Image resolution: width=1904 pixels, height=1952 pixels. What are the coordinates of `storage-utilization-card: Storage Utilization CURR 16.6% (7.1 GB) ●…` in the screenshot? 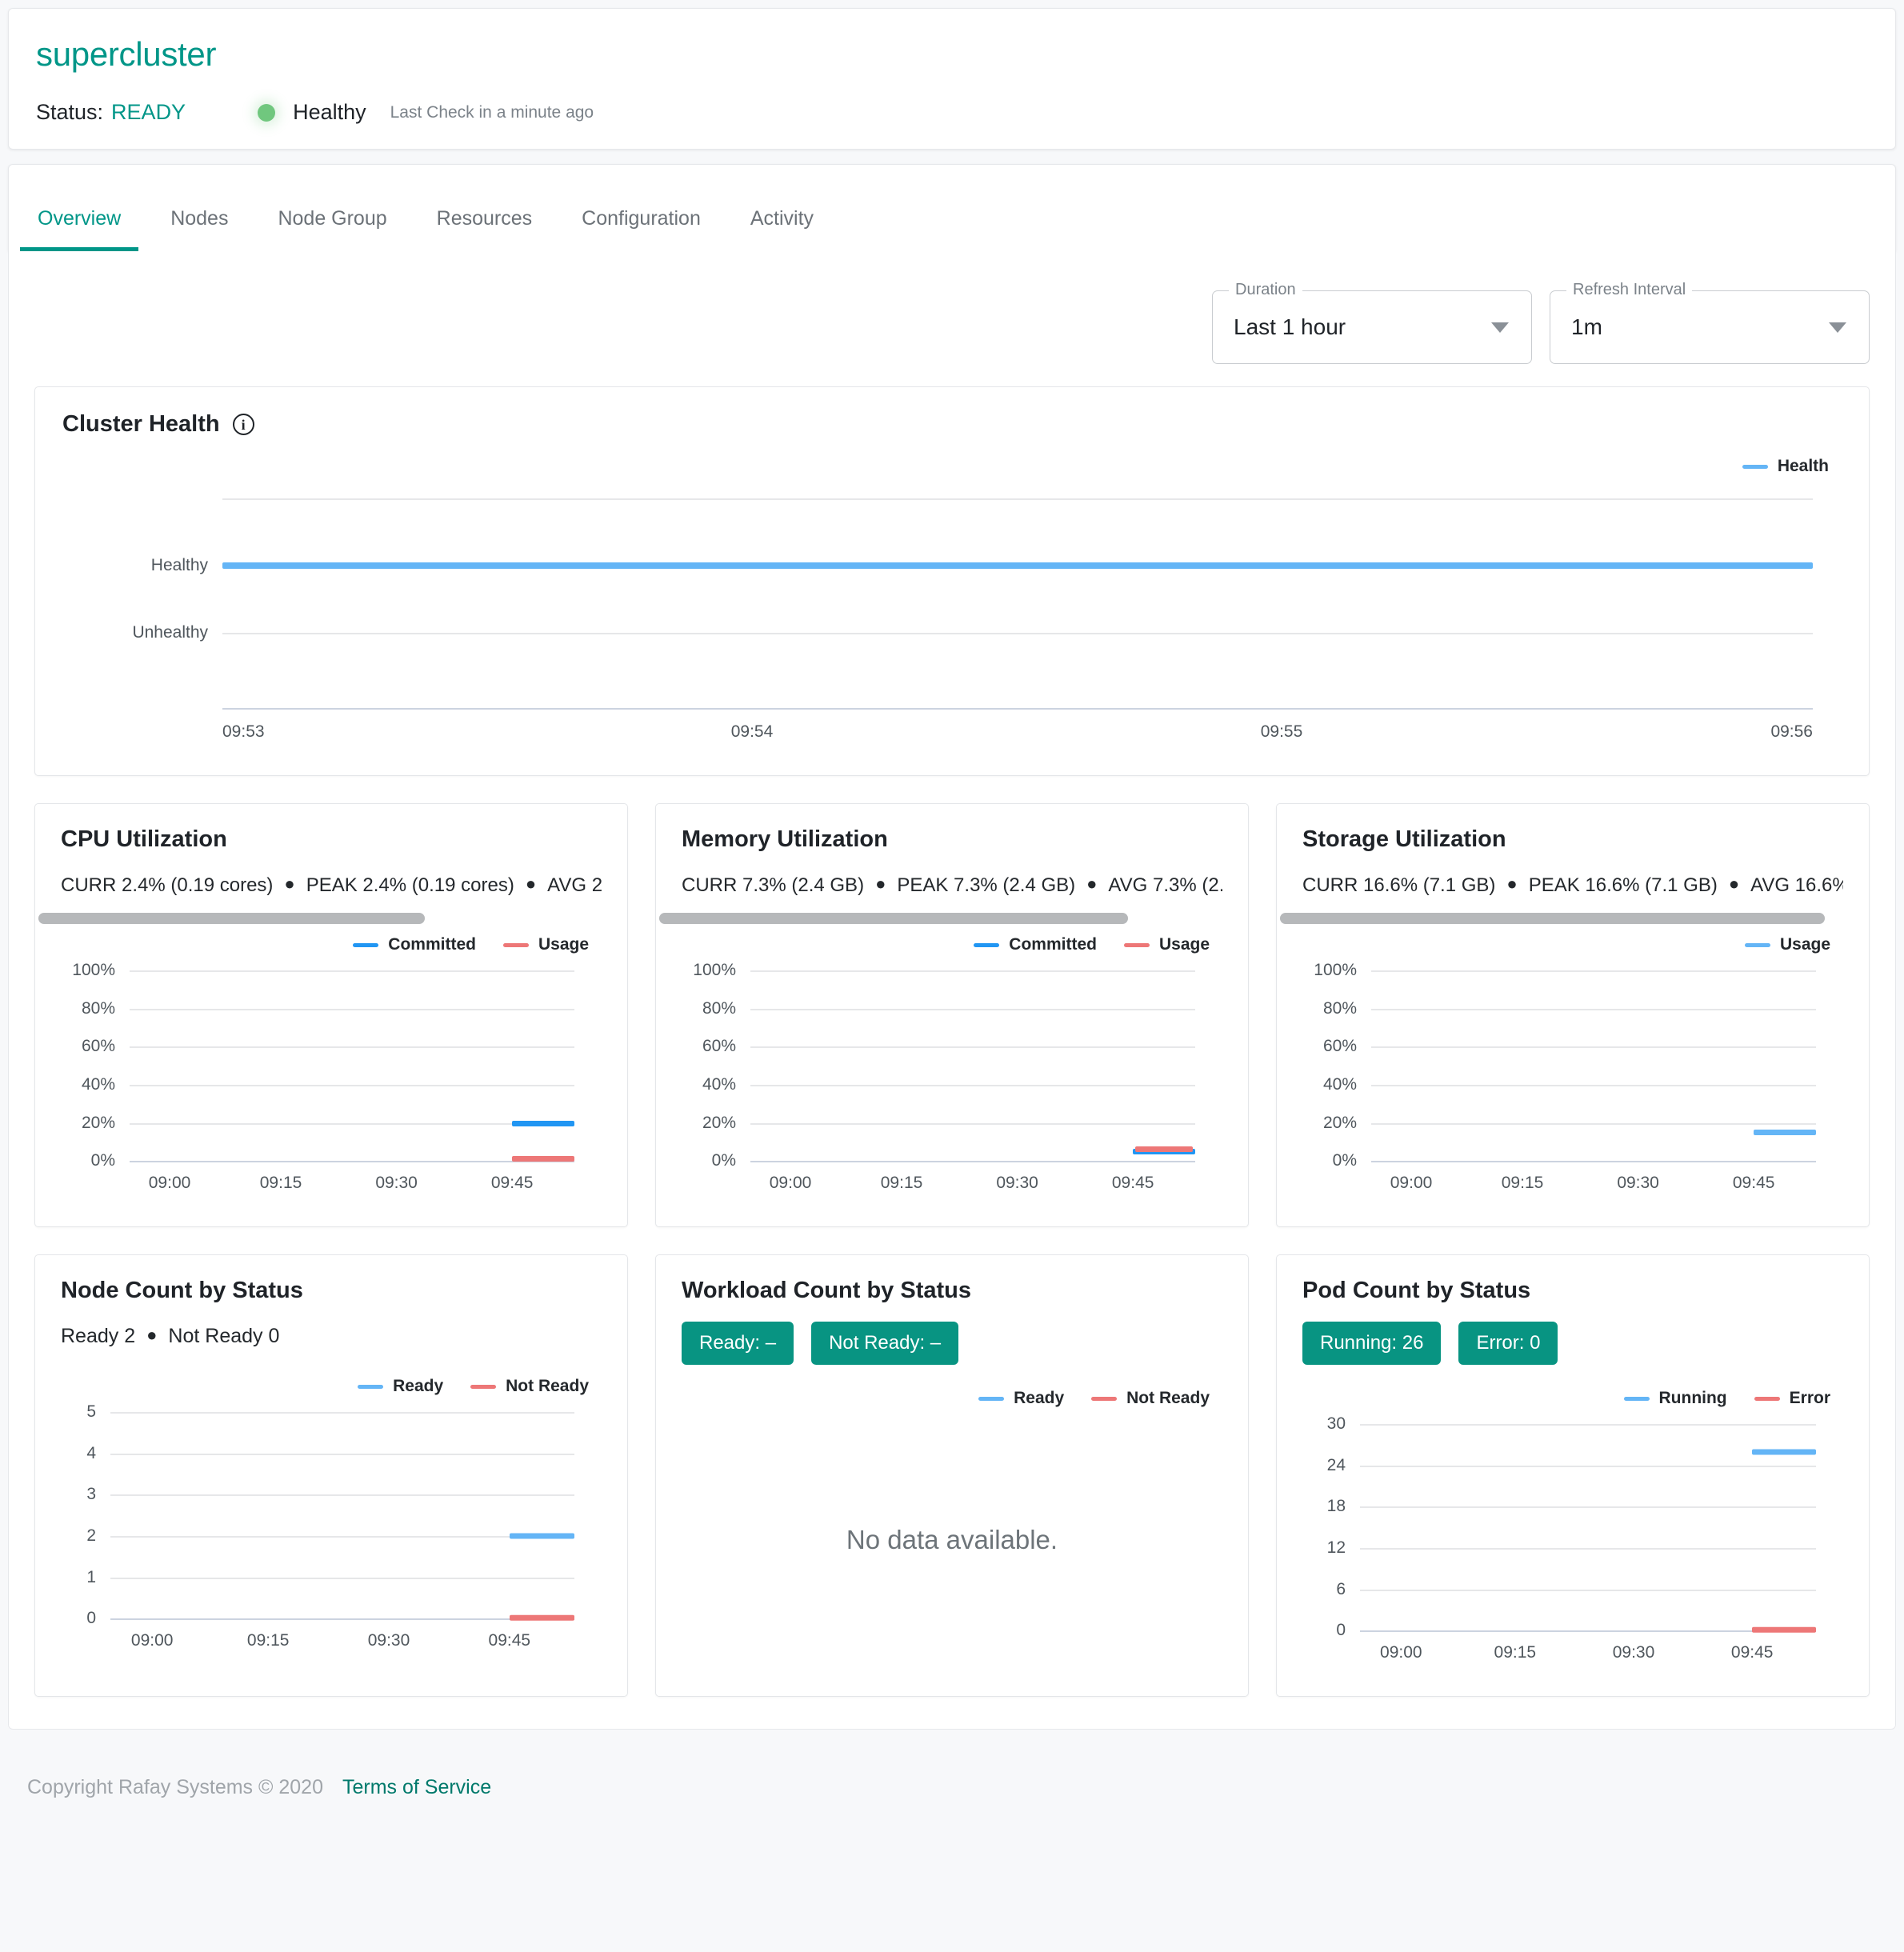 It's located at (1573, 1015).